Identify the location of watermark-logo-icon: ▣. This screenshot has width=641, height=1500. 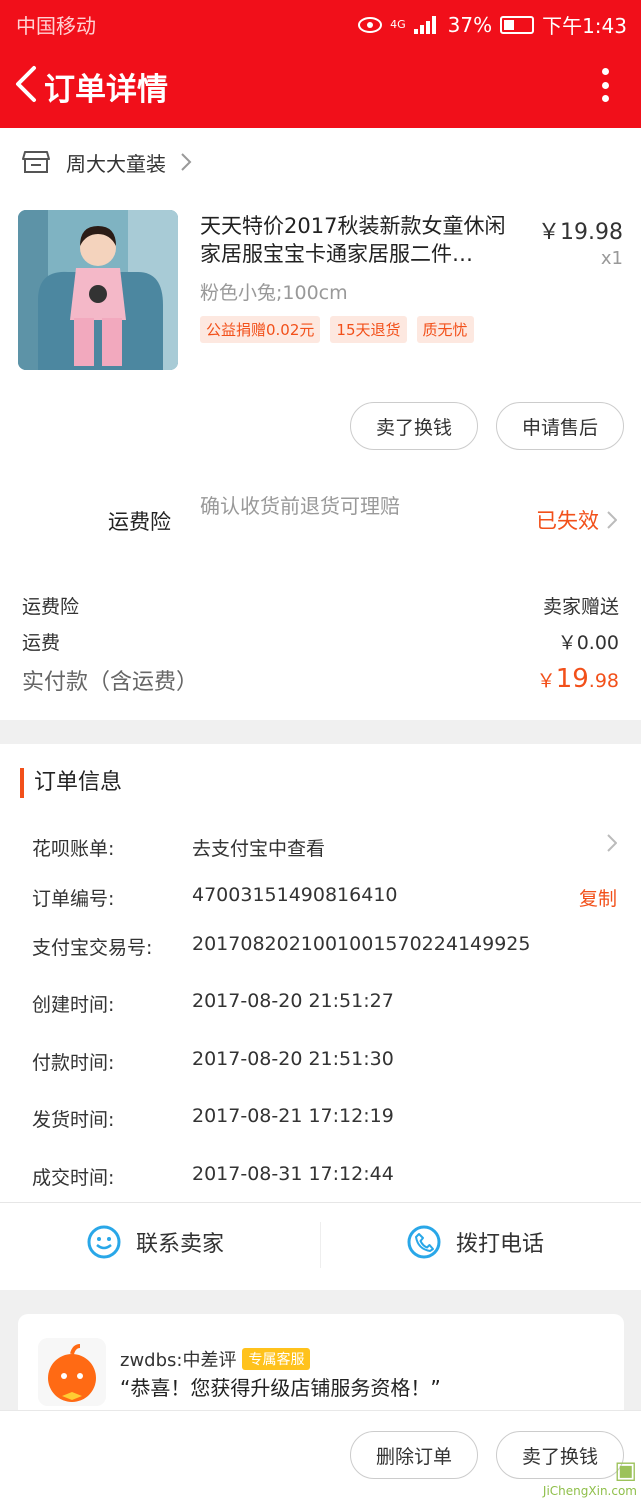
(625, 1470).